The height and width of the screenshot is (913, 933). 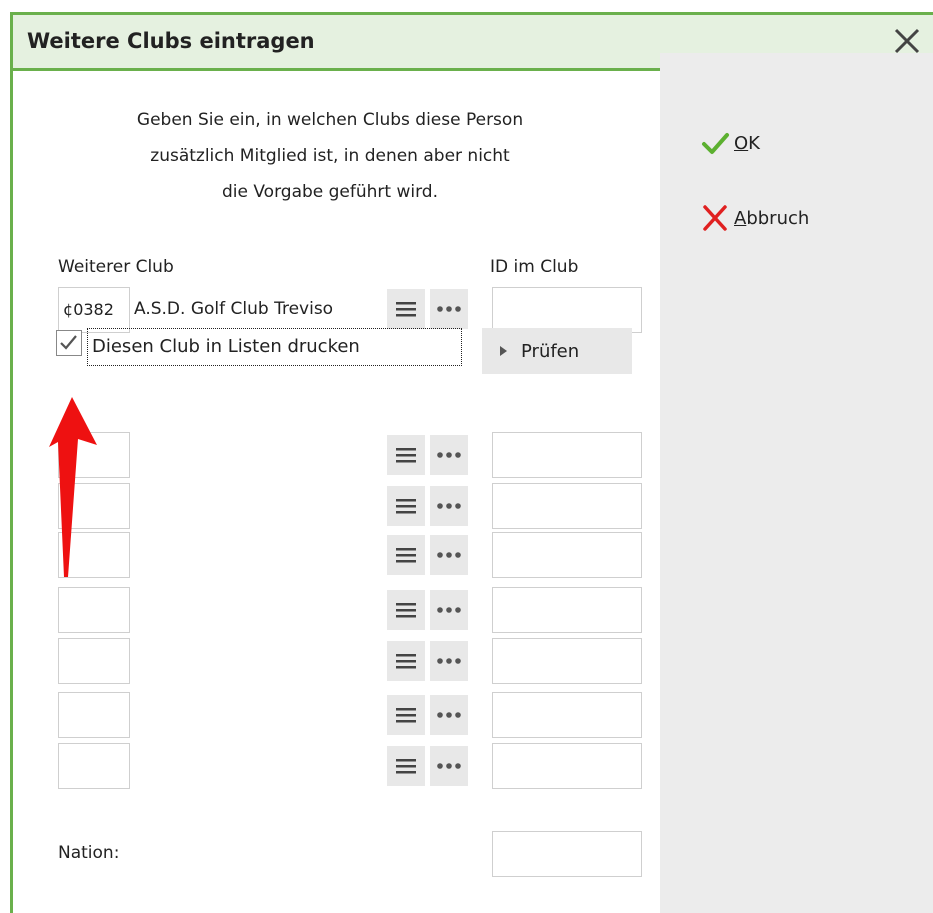 I want to click on pruefen-button: Prüfen, so click(x=557, y=351).